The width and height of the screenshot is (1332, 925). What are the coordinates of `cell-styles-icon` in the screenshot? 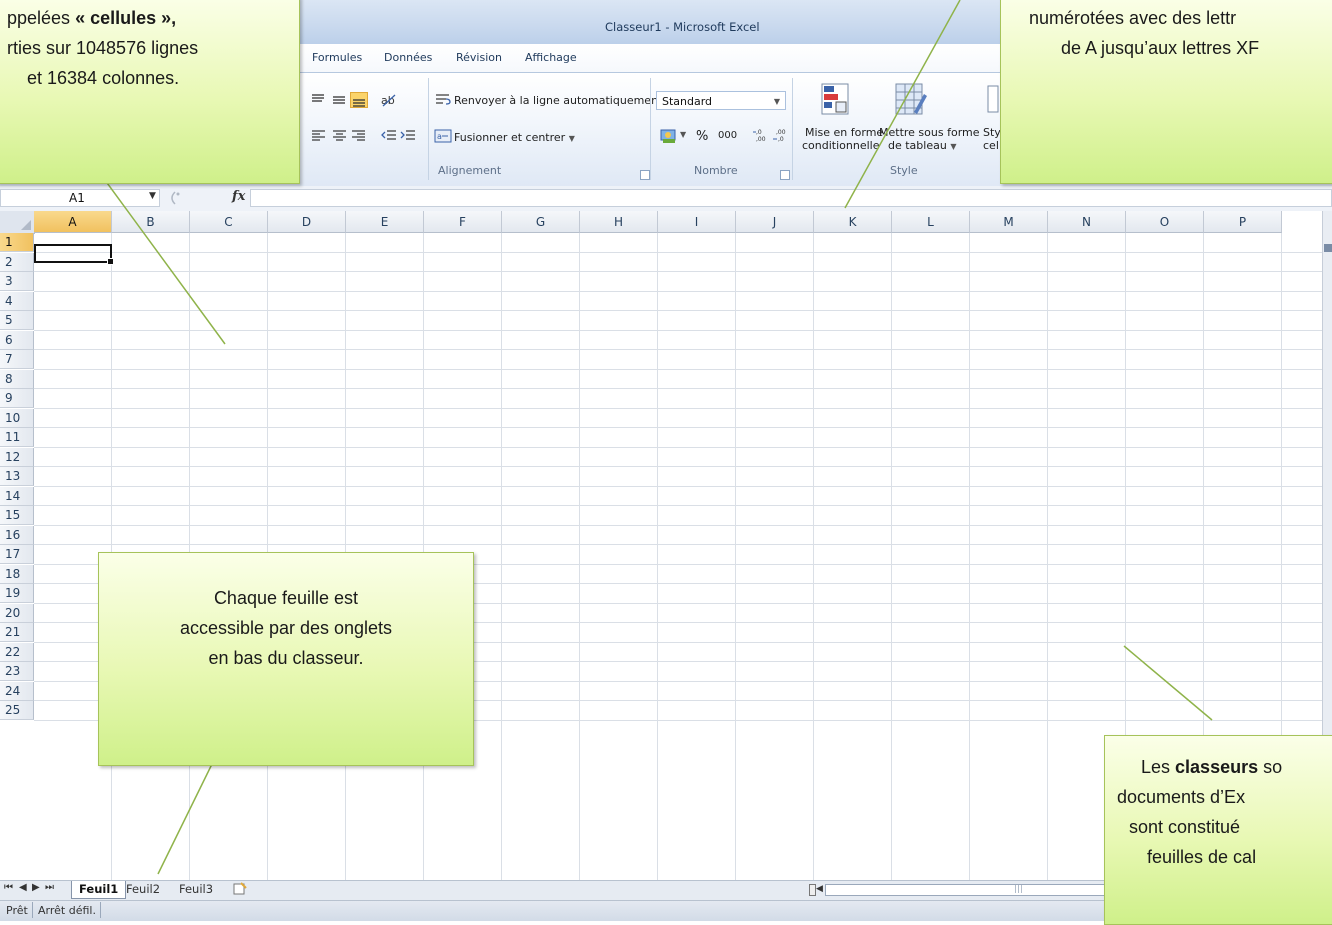 It's located at (993, 99).